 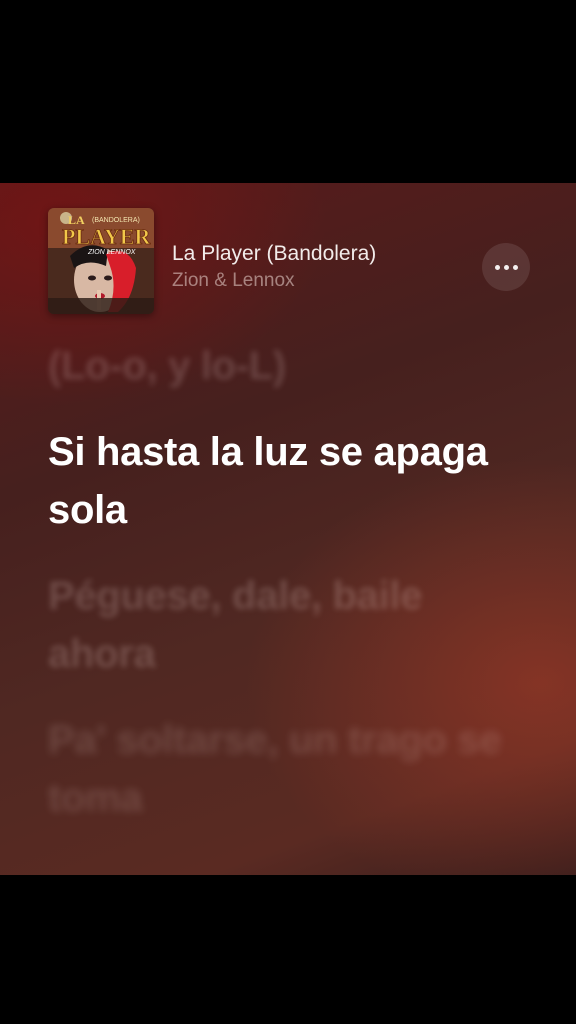 I want to click on more-options-button, so click(x=506, y=267).